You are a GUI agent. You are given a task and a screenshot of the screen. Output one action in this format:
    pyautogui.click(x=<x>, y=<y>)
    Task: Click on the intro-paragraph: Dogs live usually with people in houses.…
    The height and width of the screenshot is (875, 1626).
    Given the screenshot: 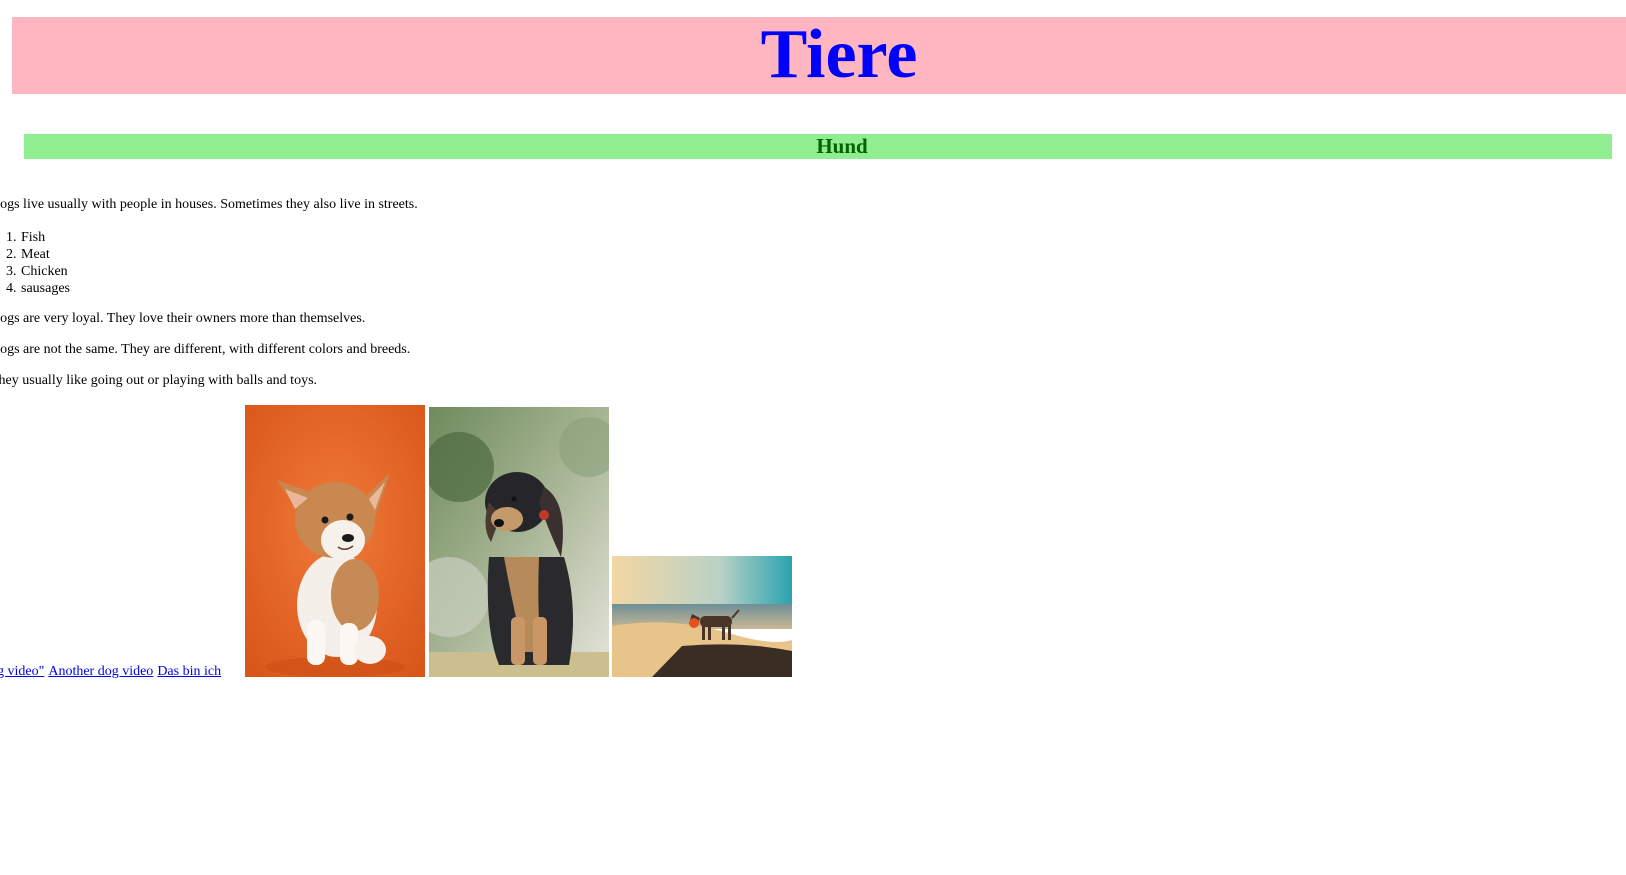 What is the action you would take?
    pyautogui.click(x=209, y=204)
    